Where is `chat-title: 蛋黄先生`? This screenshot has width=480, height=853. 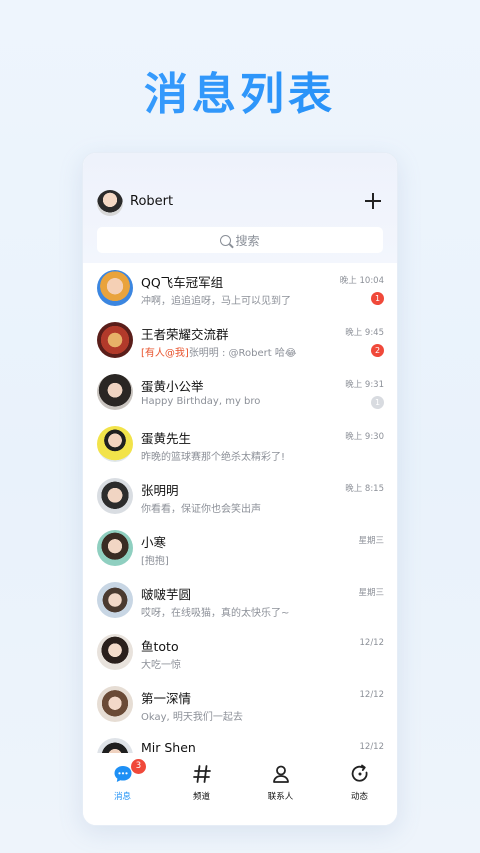
chat-title: 蛋黄先生 is located at coordinates (166, 438).